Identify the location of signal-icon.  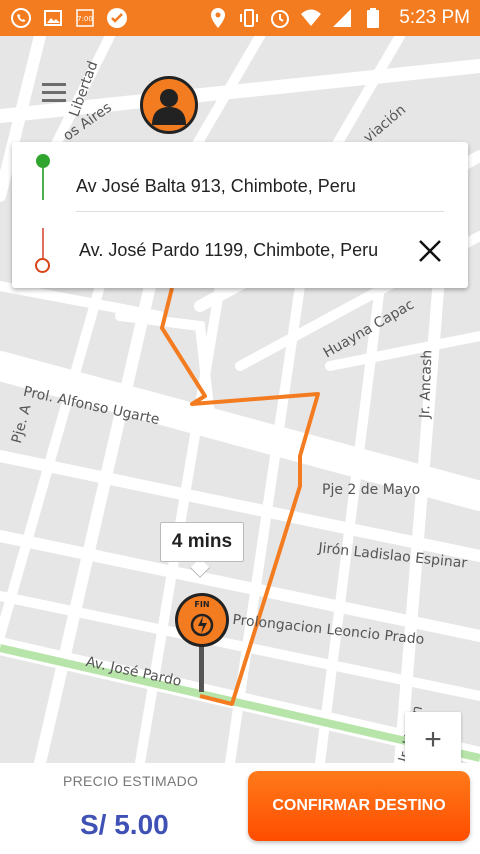
(342, 18).